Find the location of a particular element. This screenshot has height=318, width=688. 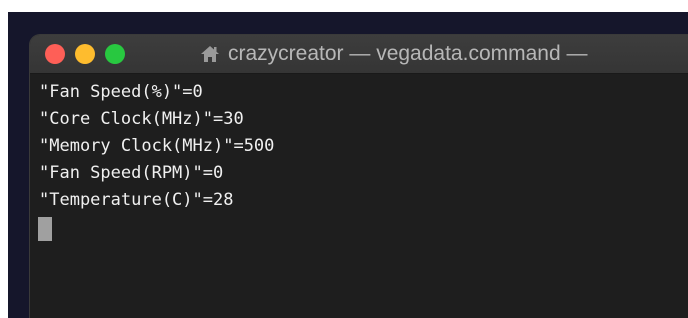

text-cursor is located at coordinates (45, 229).